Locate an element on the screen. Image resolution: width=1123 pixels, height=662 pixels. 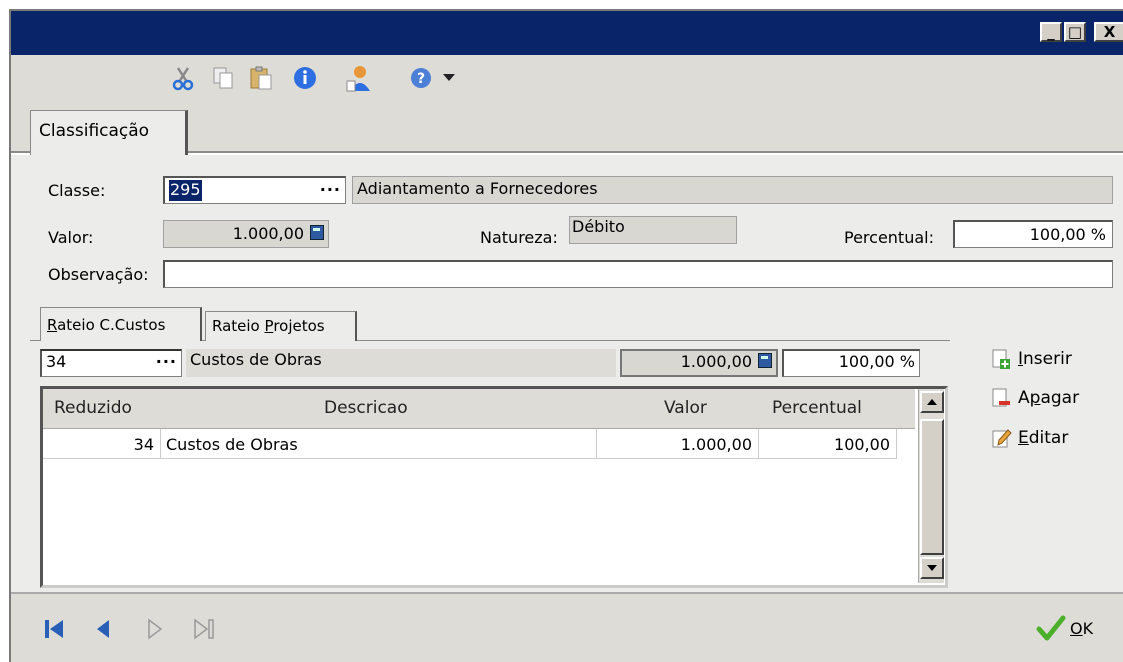
classe-code: 295 is located at coordinates (185, 190).